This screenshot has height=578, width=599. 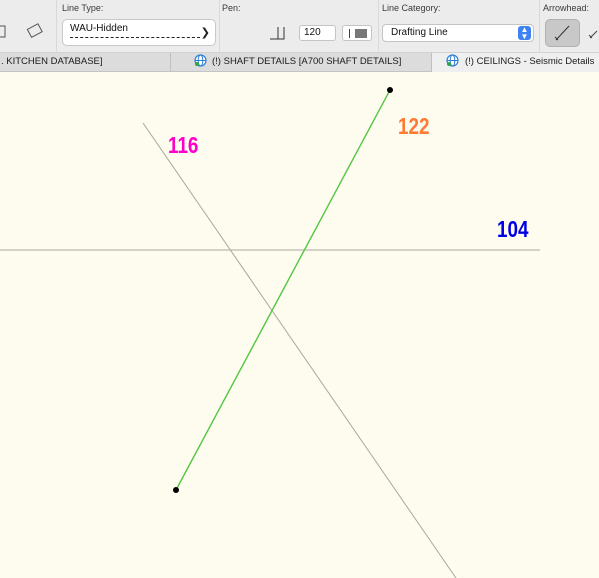 I want to click on pen-color-swatch, so click(x=357, y=33).